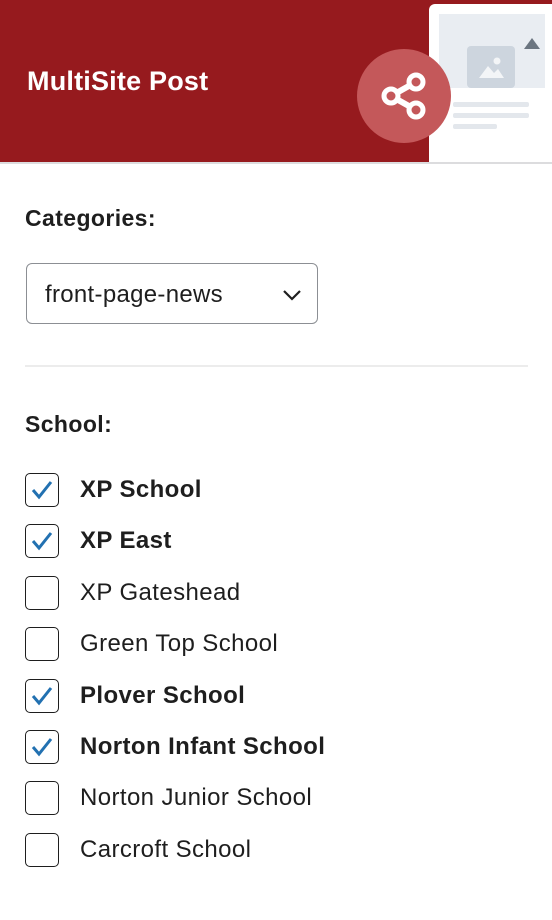 The image size is (552, 920). Describe the element at coordinates (166, 849) in the screenshot. I see `school-name: Carcroft School` at that location.